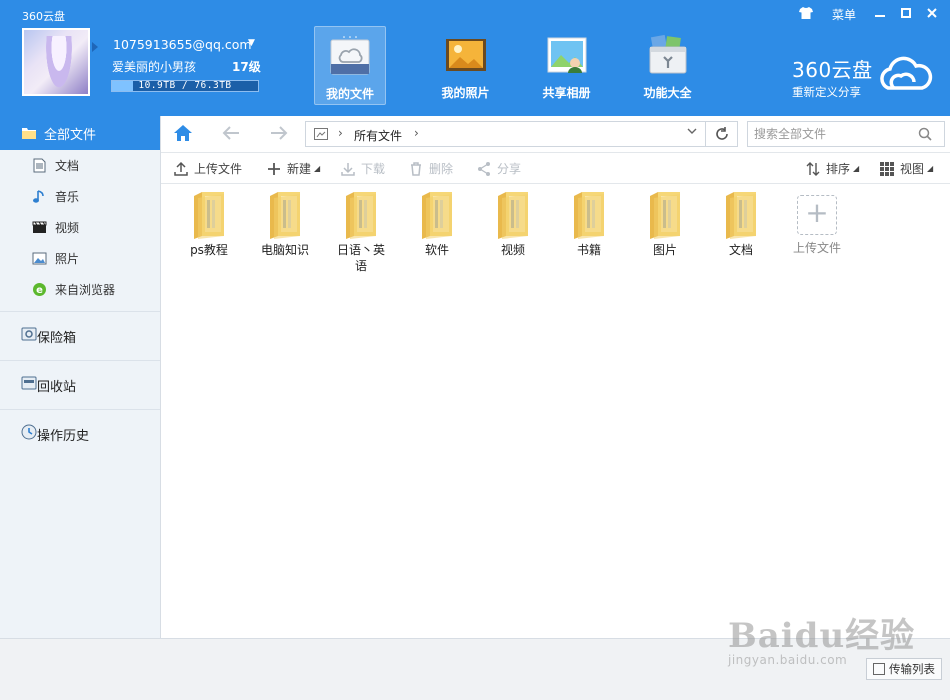  Describe the element at coordinates (813, 169) in the screenshot. I see `sort-icon` at that location.